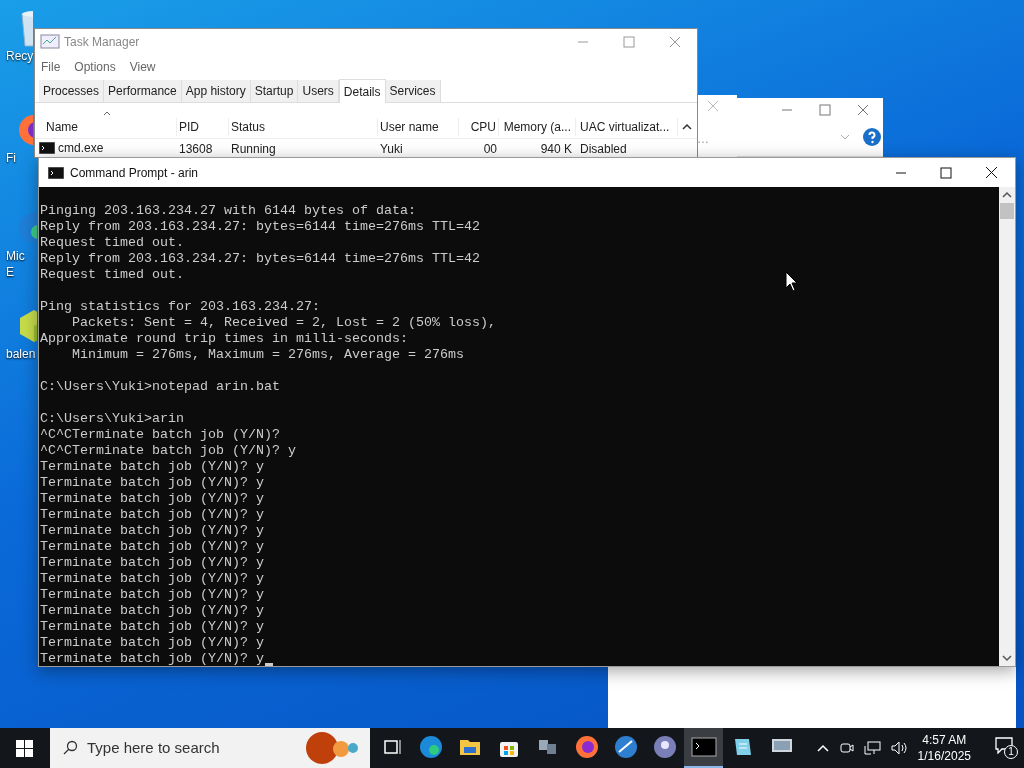 Image resolution: width=1024 pixels, height=768 pixels. I want to click on menu-item: File, so click(51, 67).